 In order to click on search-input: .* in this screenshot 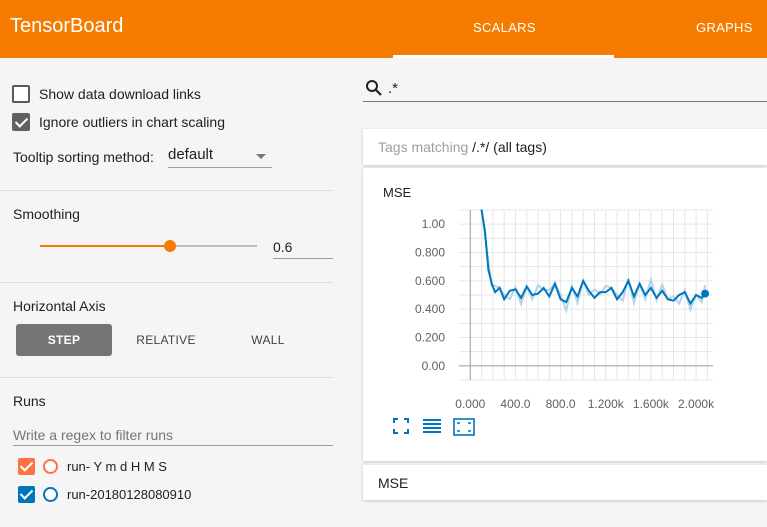, I will do `click(393, 88)`.